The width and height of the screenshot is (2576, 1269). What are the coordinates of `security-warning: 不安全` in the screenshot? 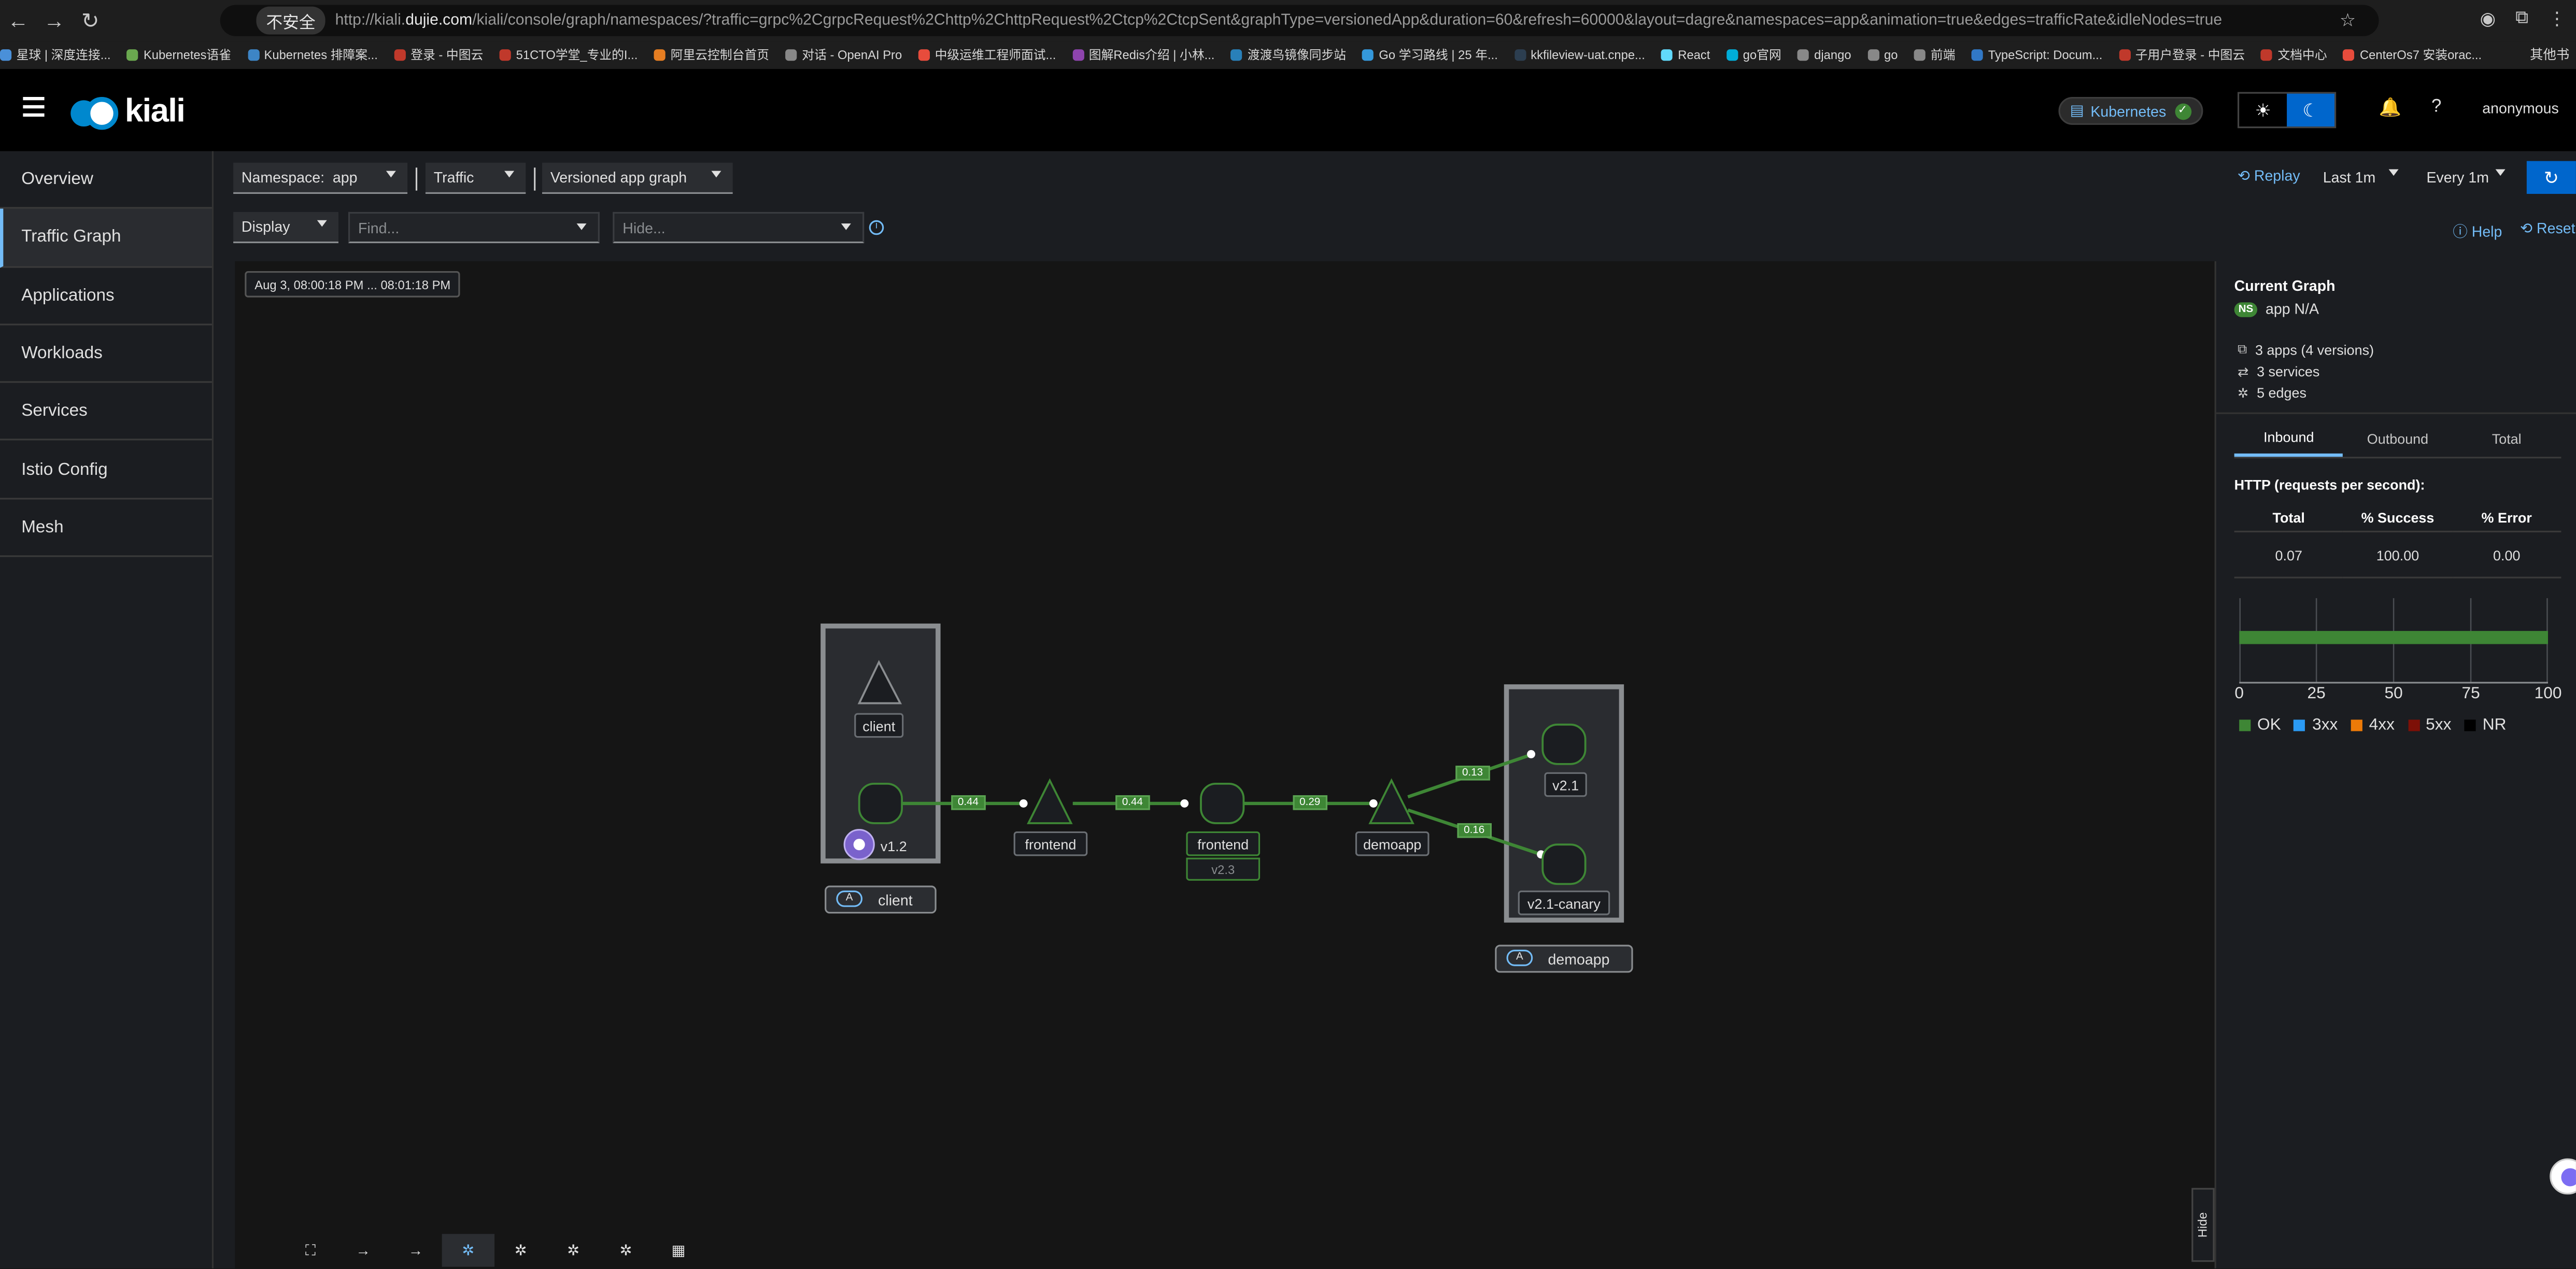 It's located at (290, 20).